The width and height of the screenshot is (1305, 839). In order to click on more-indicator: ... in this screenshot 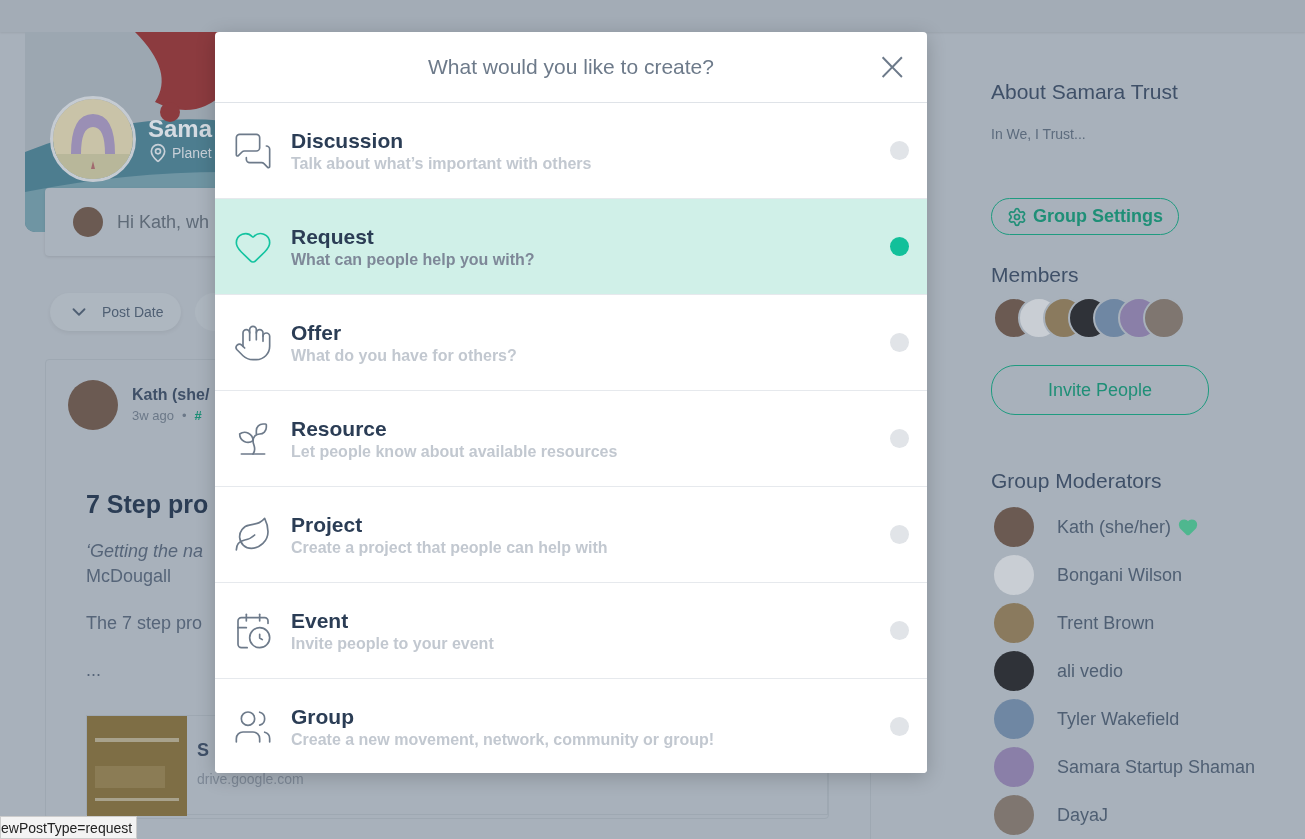, I will do `click(93, 670)`.